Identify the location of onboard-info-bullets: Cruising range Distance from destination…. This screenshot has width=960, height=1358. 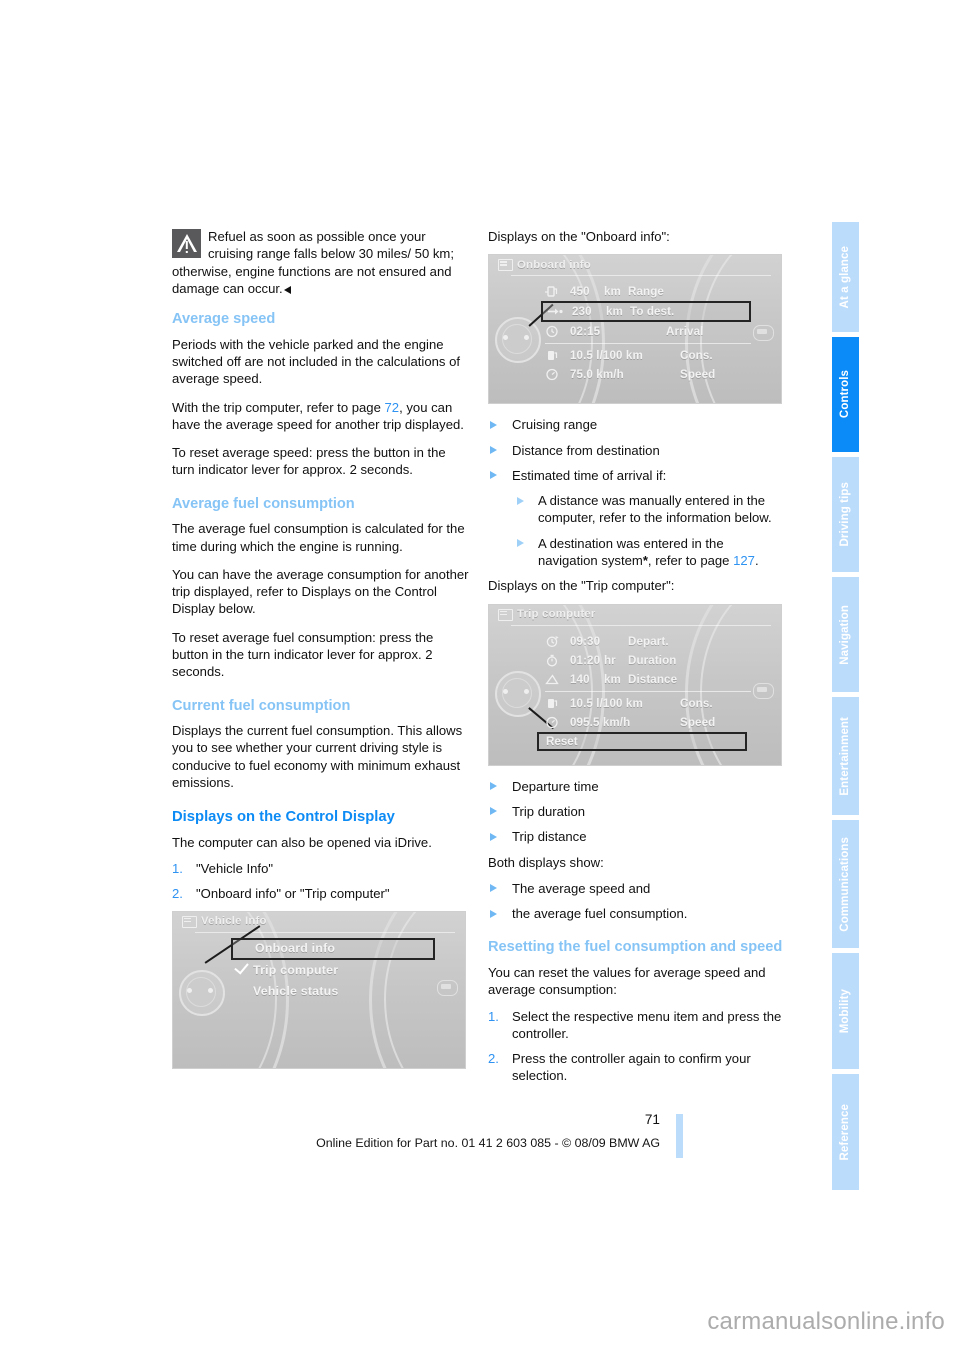
(637, 492).